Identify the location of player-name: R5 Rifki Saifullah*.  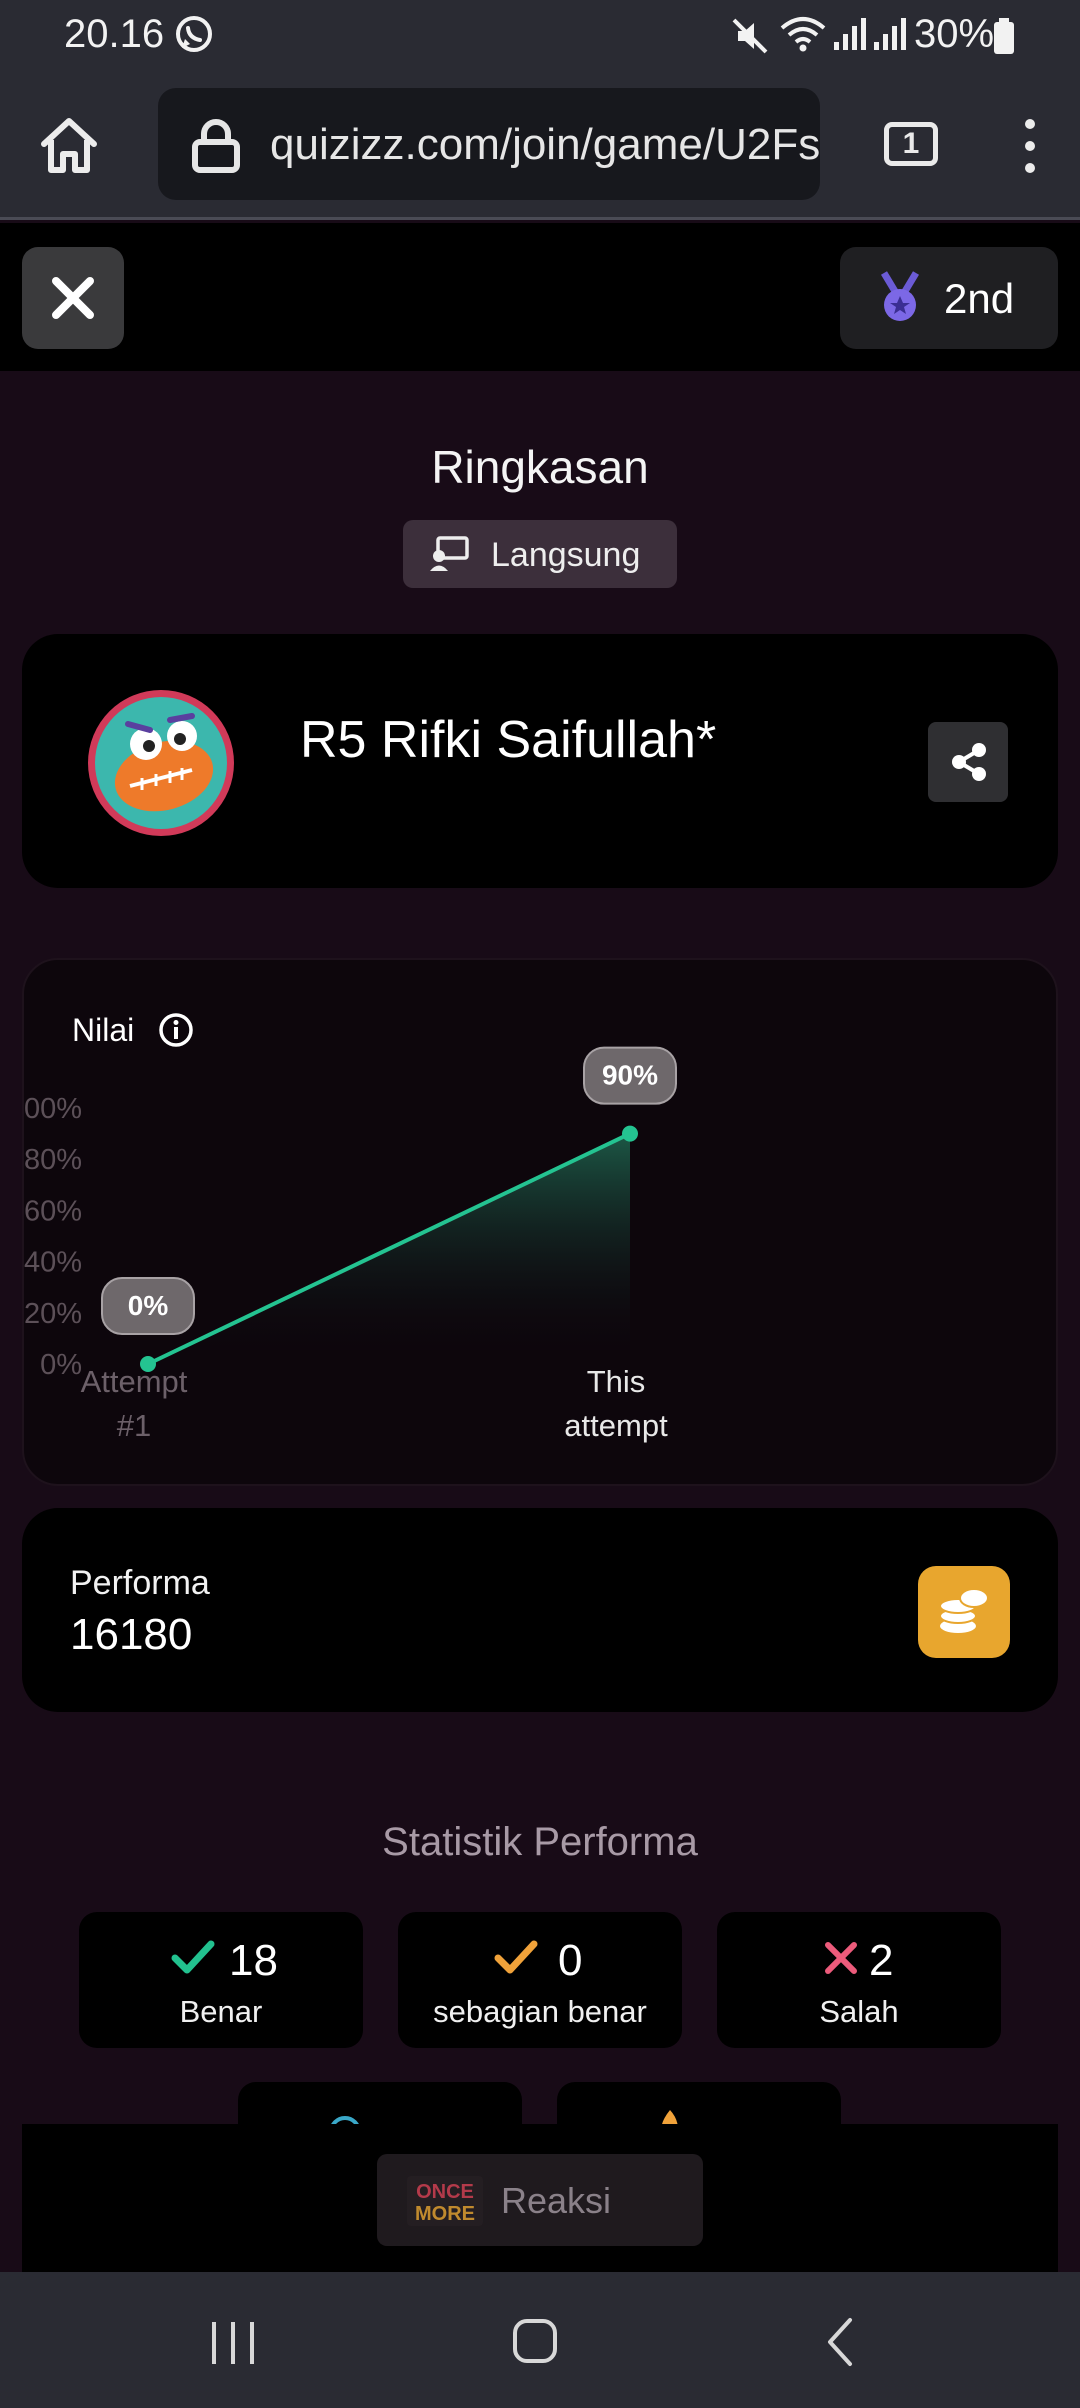
(508, 740).